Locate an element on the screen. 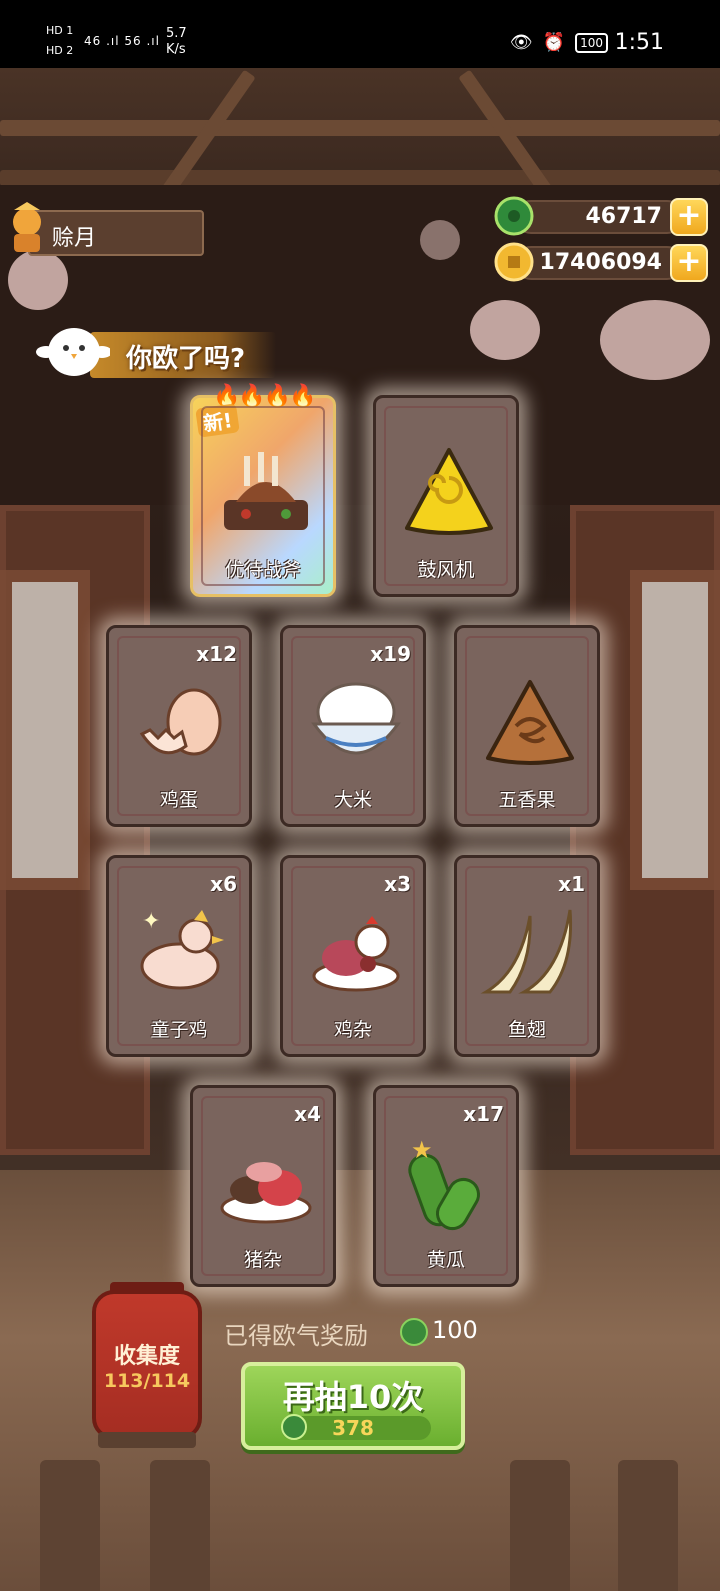  jade-currency: 46717 + is located at coordinates (601, 217).